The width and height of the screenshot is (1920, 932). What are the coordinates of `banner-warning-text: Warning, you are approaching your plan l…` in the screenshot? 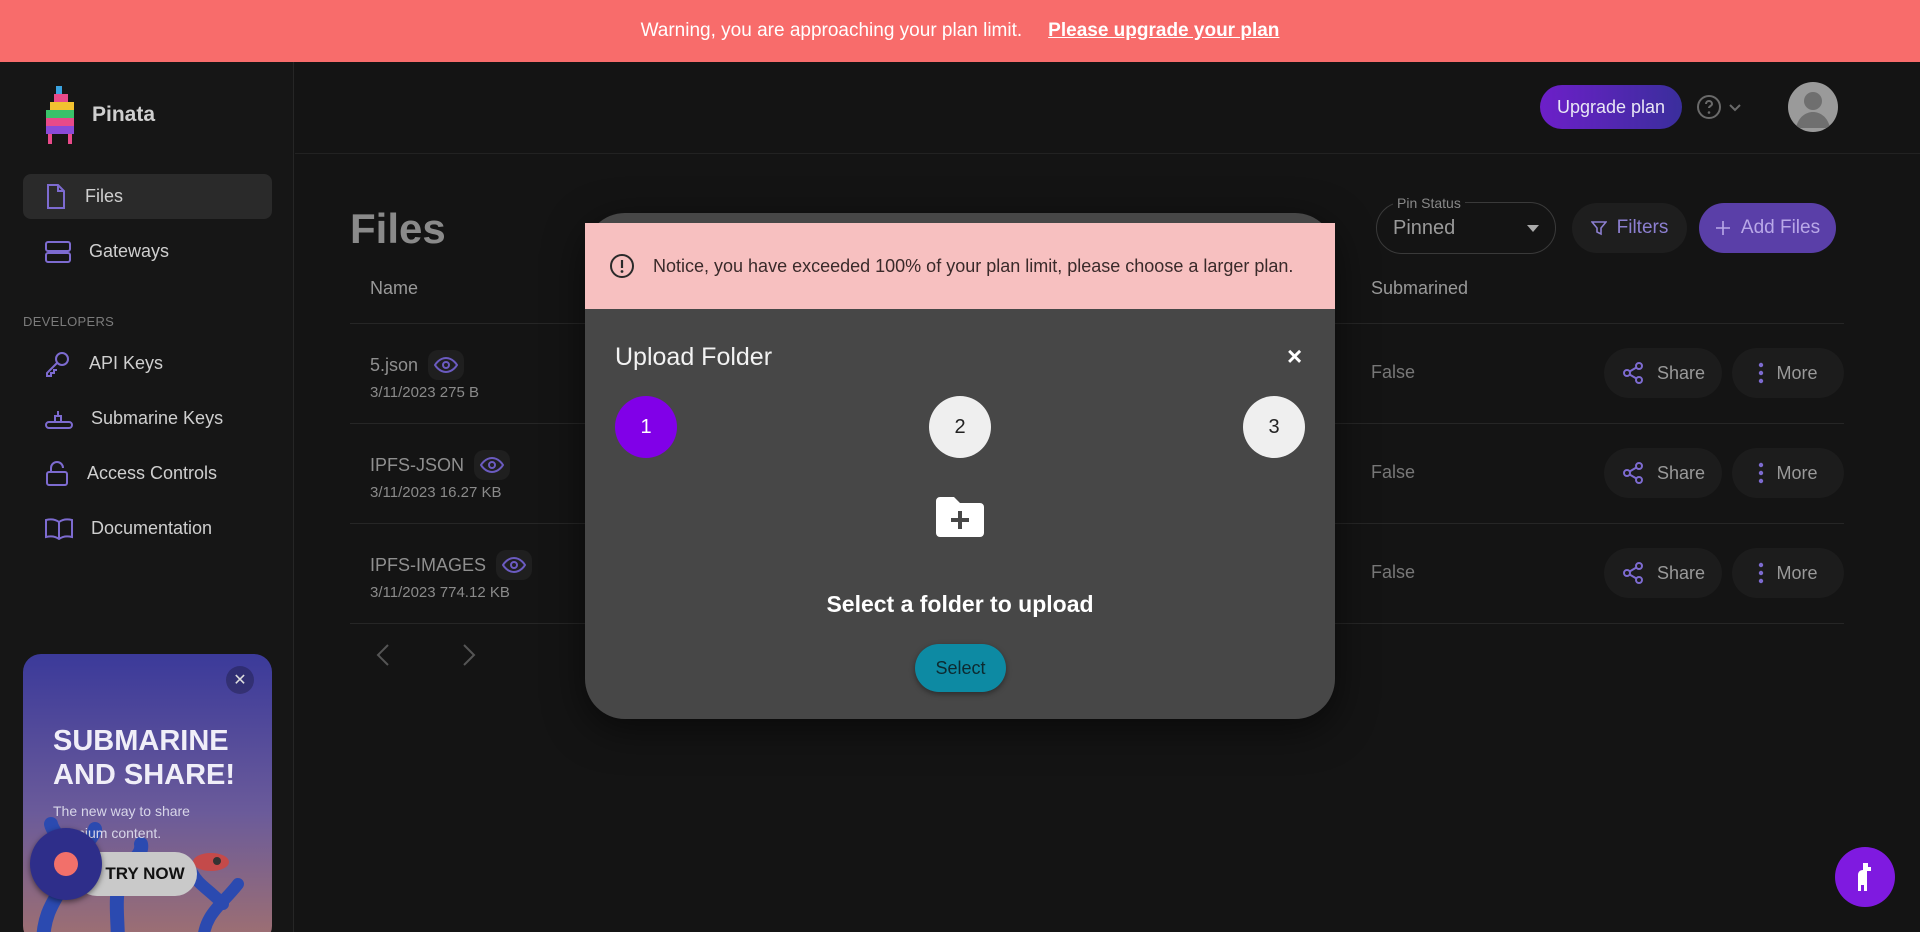 It's located at (831, 30).